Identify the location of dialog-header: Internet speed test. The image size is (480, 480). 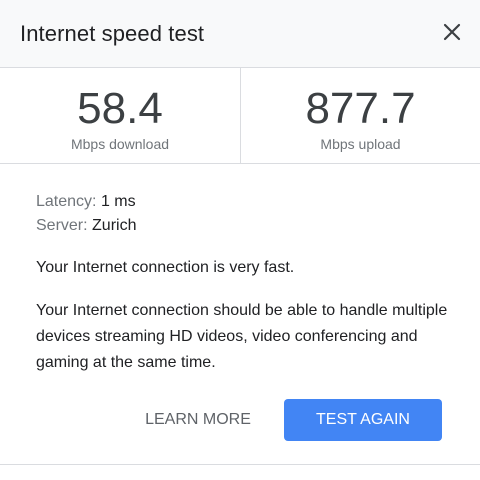
(240, 34).